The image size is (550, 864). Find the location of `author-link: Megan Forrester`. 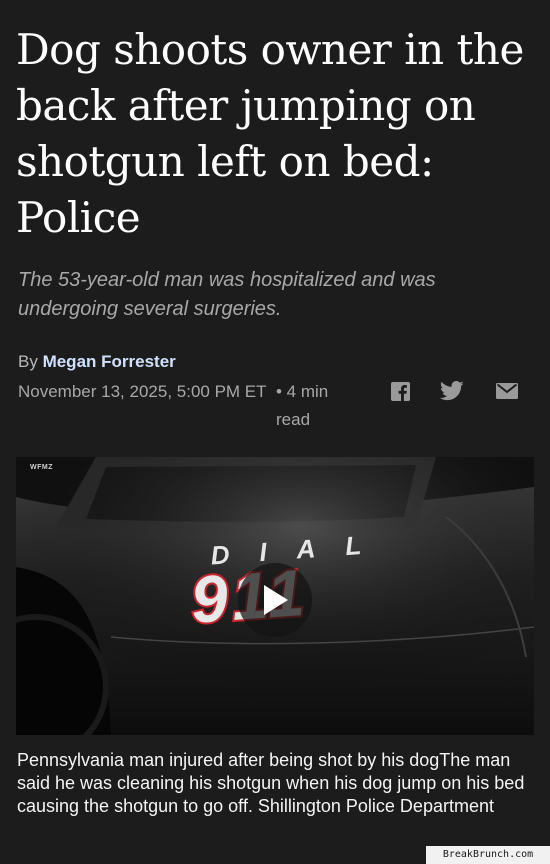

author-link: Megan Forrester is located at coordinates (109, 361).